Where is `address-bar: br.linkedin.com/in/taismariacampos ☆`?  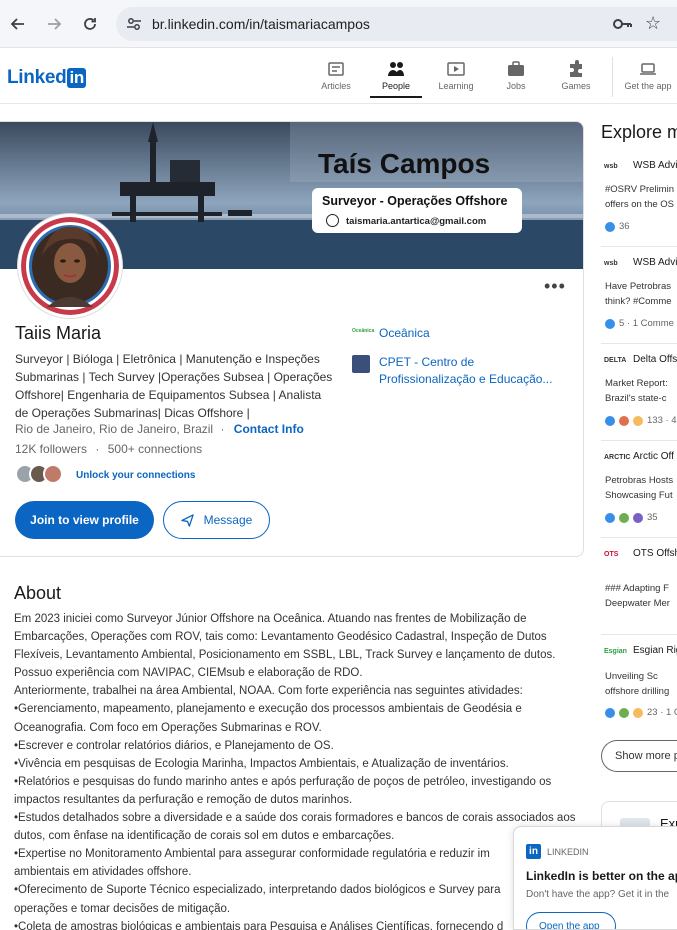
address-bar: br.linkedin.com/in/taismariacampos ☆ is located at coordinates (396, 24).